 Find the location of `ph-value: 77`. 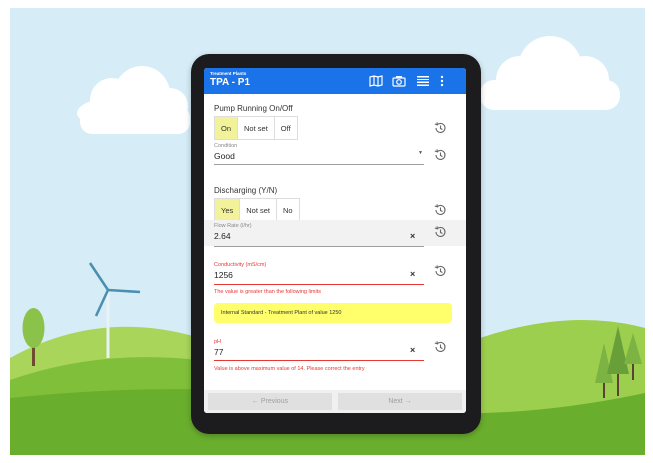

ph-value: 77 is located at coordinates (219, 352).